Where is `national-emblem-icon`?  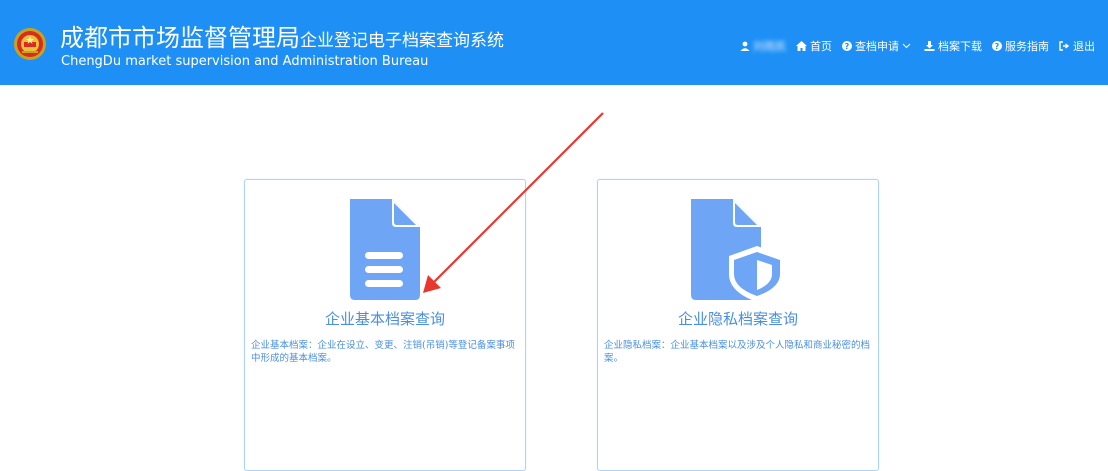 national-emblem-icon is located at coordinates (30, 44).